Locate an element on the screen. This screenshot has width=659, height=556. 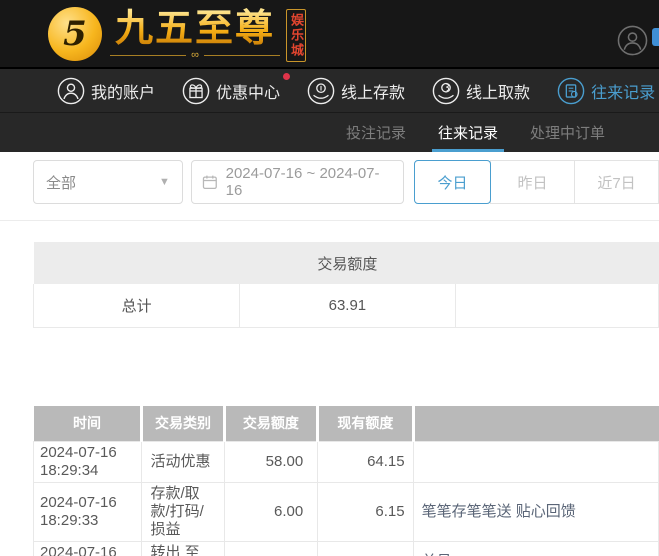
tab-betting-records: 投注记录 is located at coordinates (376, 132).